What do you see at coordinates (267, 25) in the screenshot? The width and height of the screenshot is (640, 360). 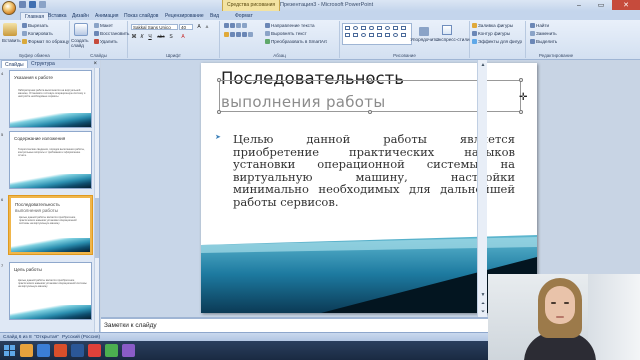 I see `text-direction-icon` at bounding box center [267, 25].